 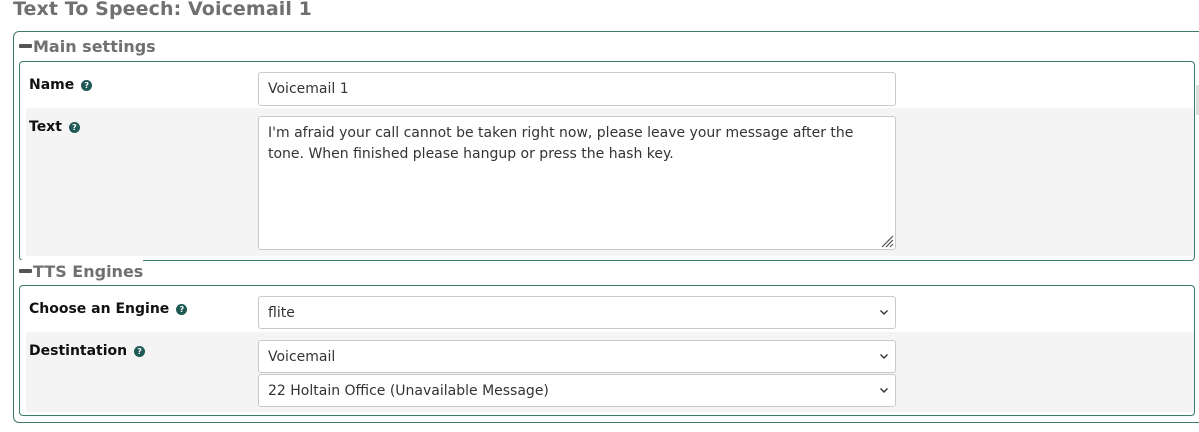 What do you see at coordinates (88, 271) in the screenshot?
I see `tts-engines-title: TTS Engines` at bounding box center [88, 271].